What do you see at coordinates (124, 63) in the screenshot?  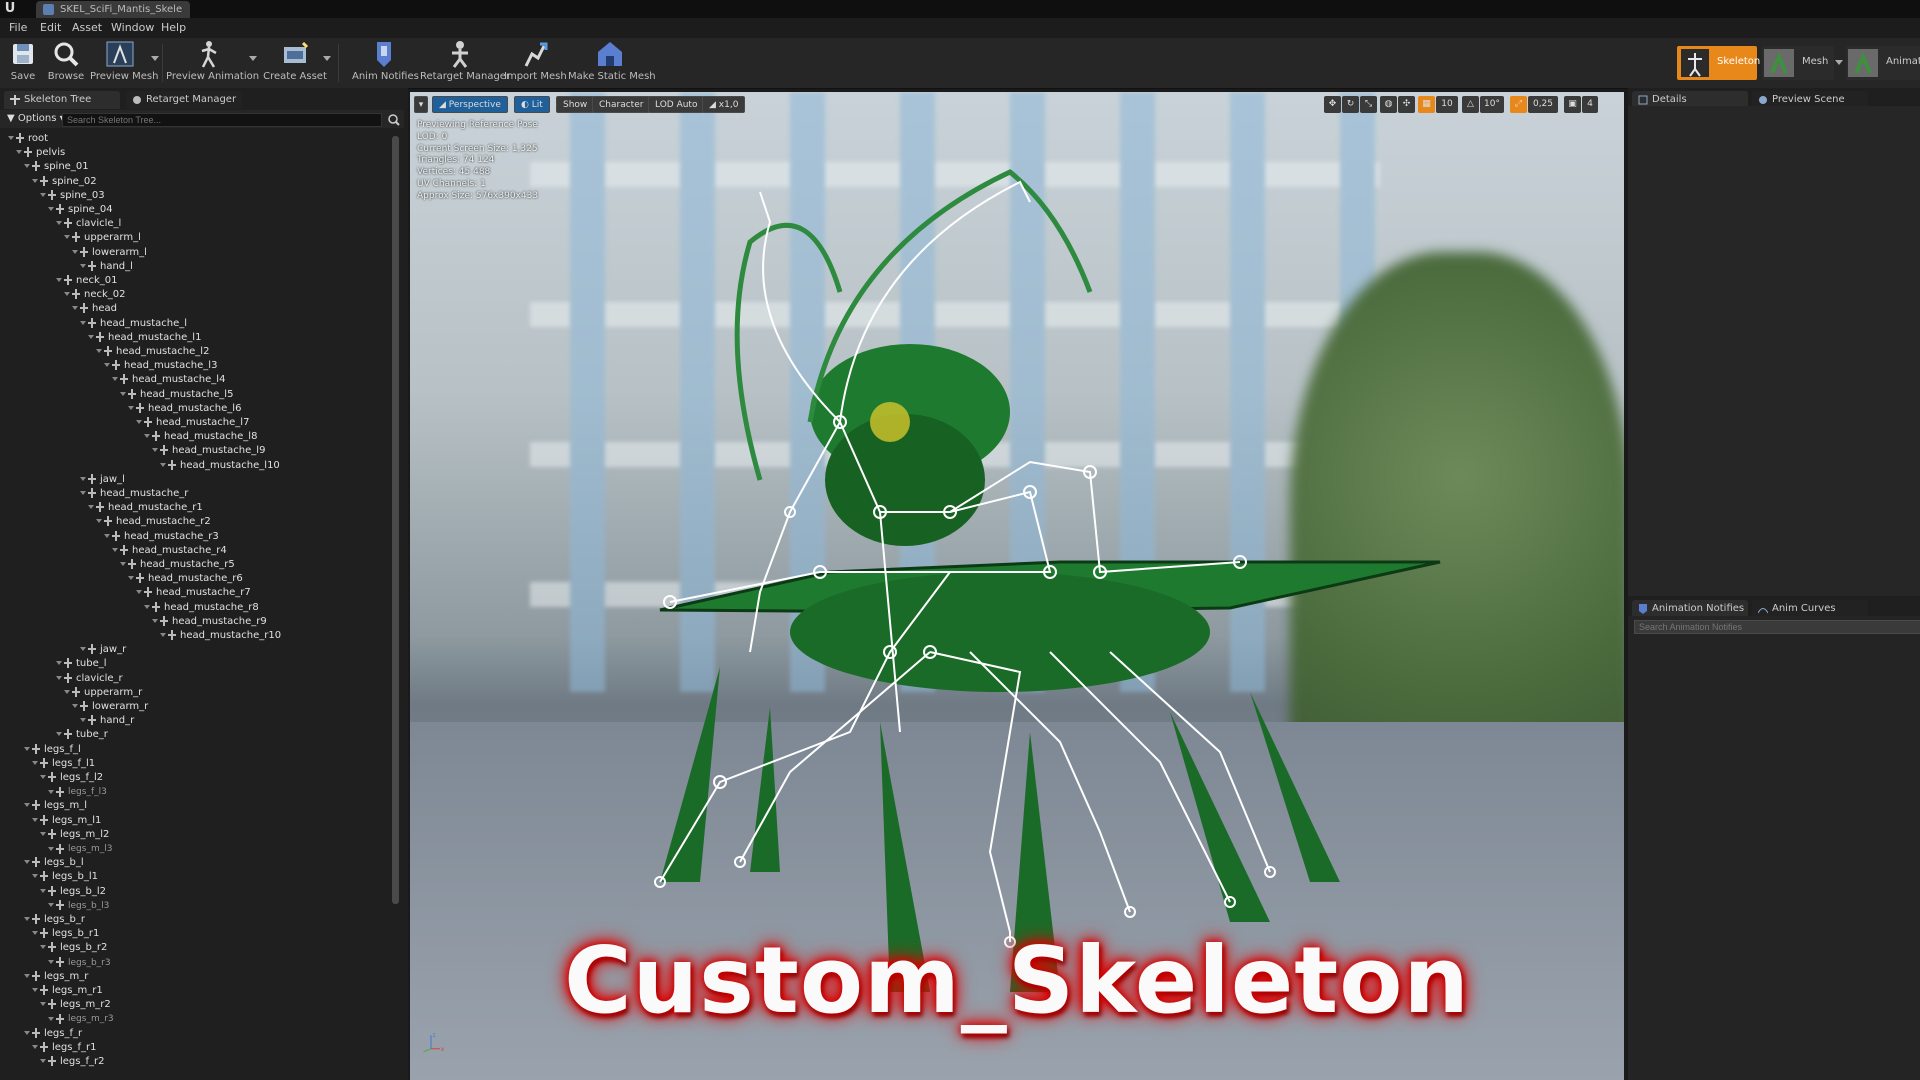 I see `preview-mesh-button: Preview Mesh` at bounding box center [124, 63].